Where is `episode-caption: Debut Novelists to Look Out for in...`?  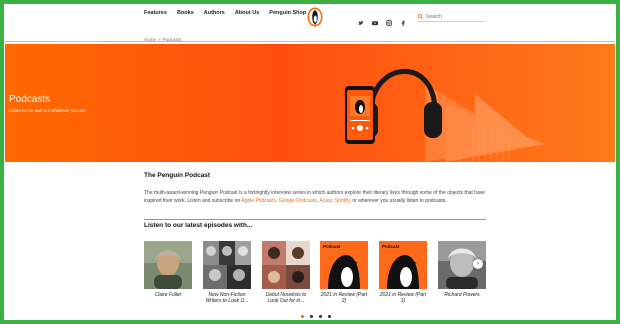
episode-caption: Debut Novelists to Look Out for in... is located at coordinates (286, 298).